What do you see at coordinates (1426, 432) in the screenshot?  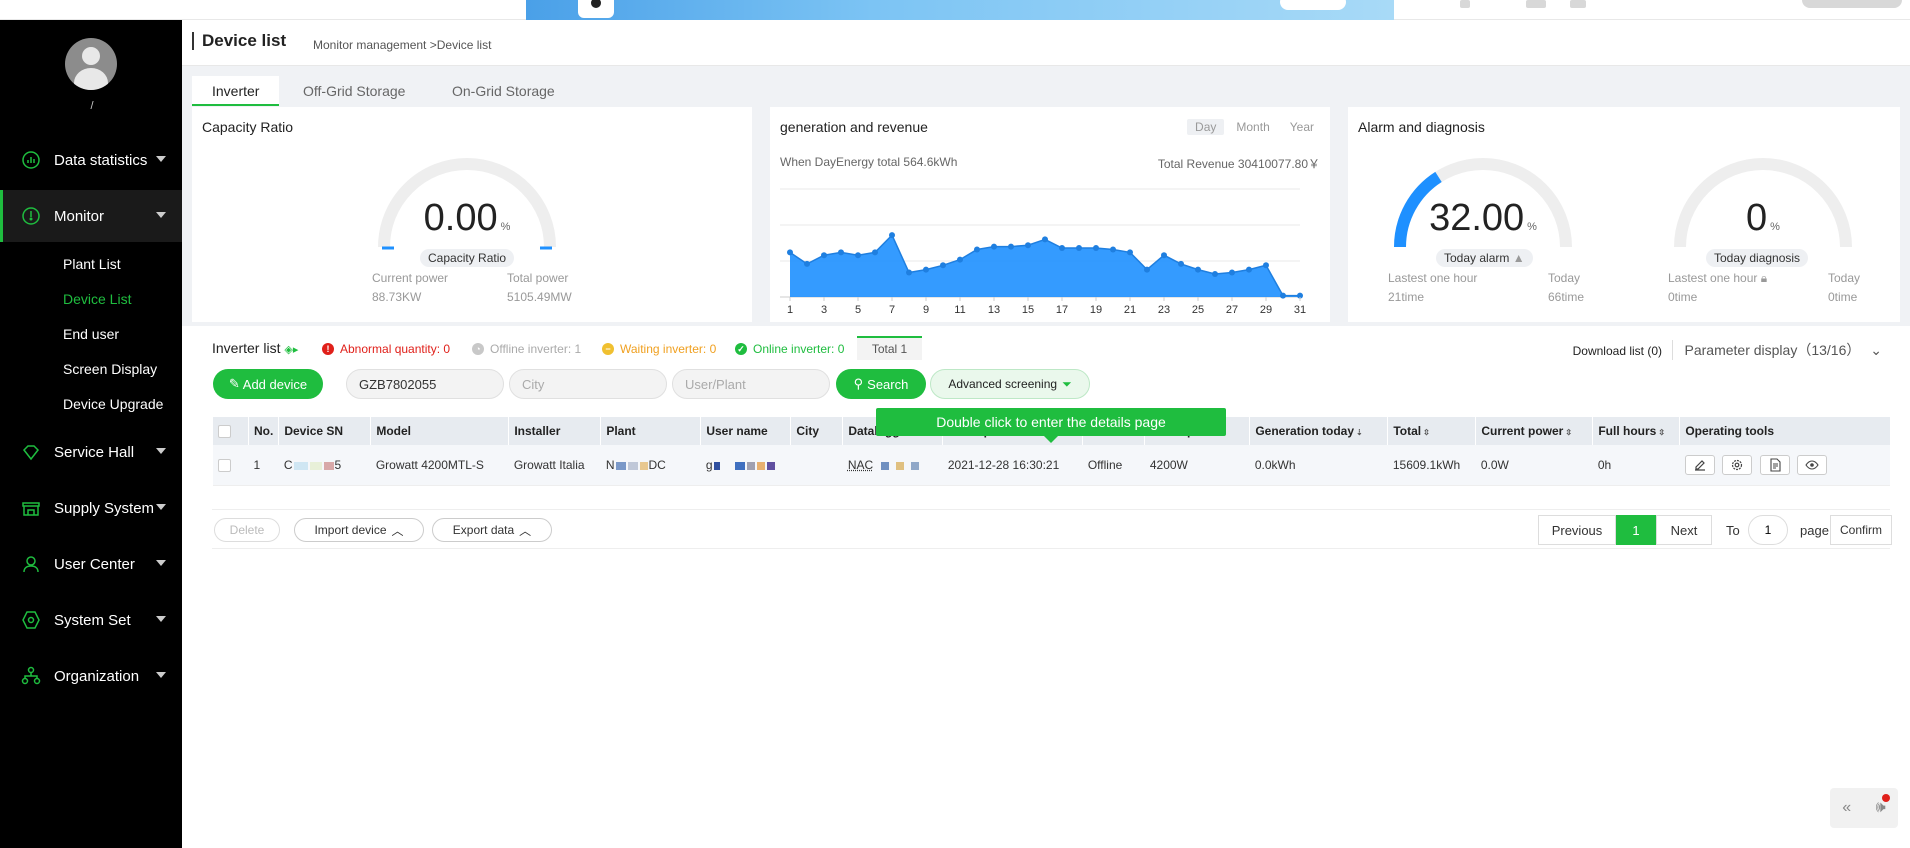 I see `sort-icon: ⇳` at bounding box center [1426, 432].